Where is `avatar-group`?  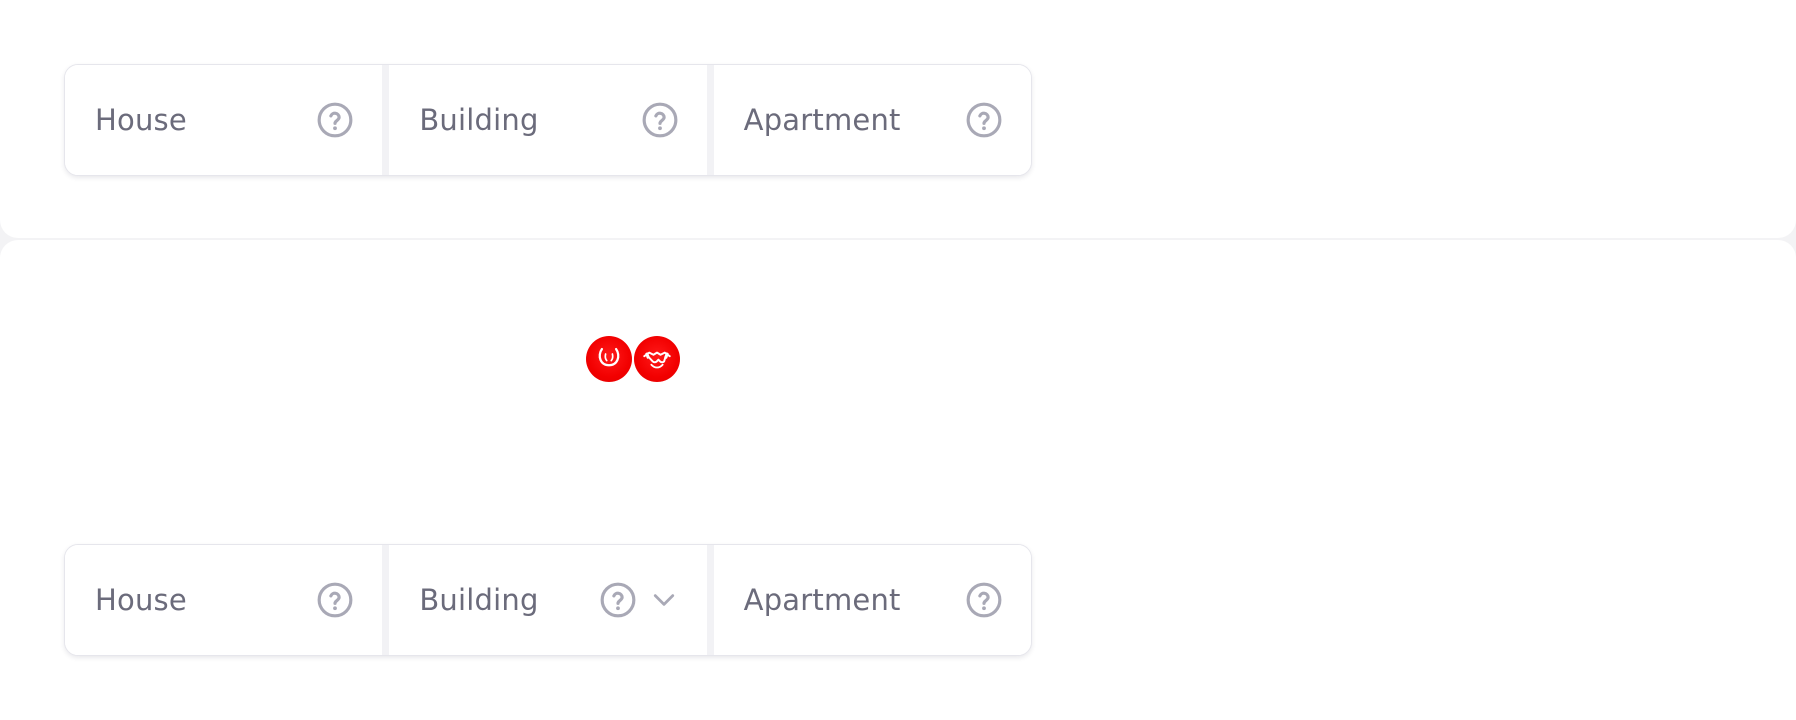 avatar-group is located at coordinates (633, 359).